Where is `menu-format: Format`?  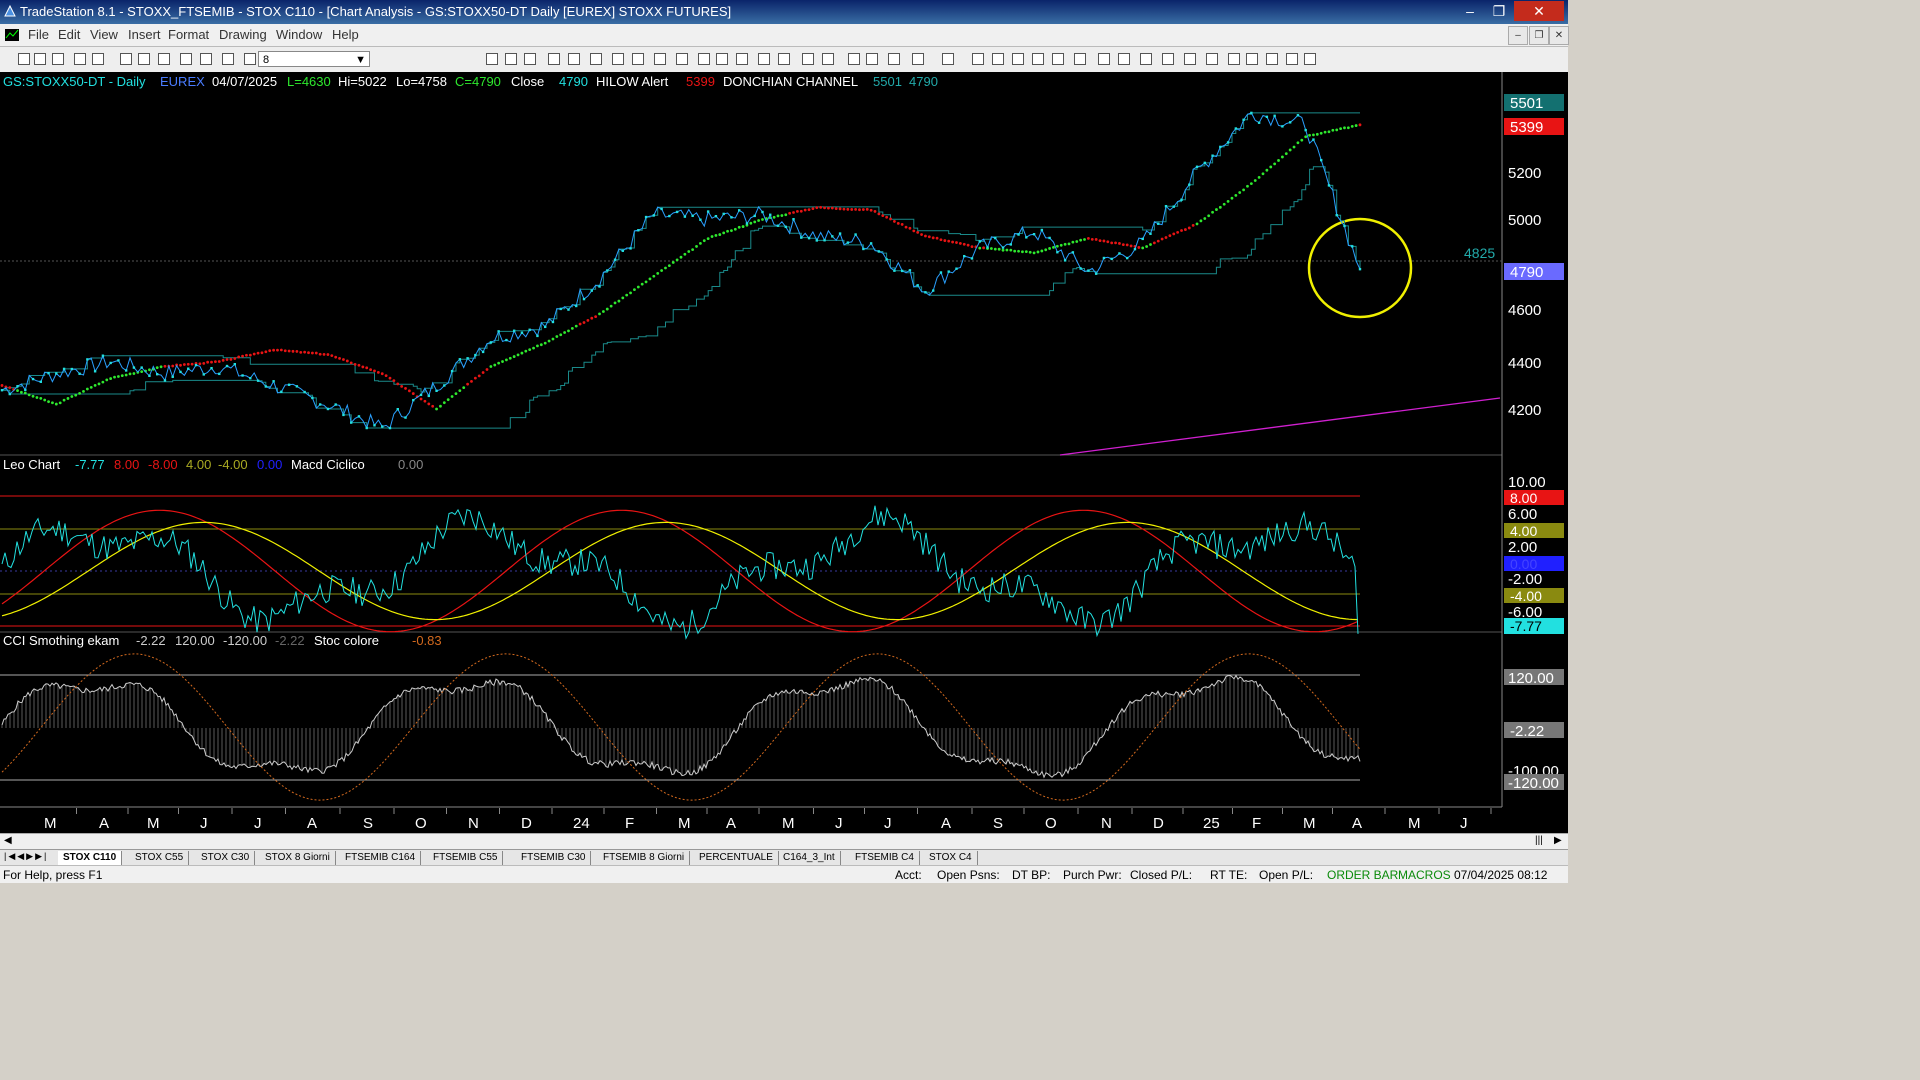 menu-format: Format is located at coordinates (188, 34).